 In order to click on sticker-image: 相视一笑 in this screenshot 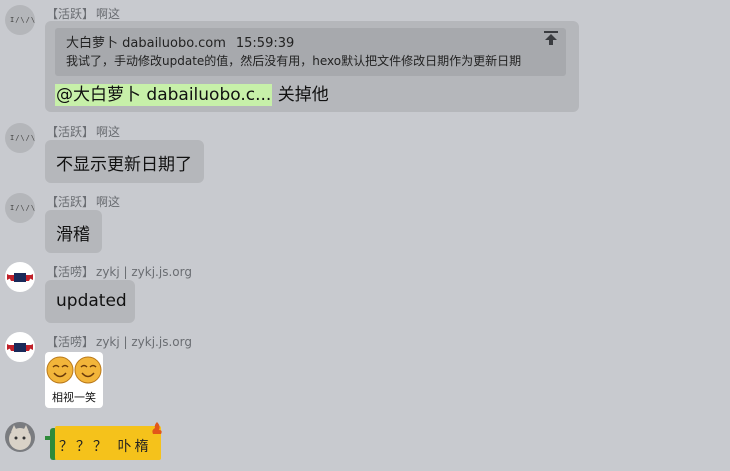, I will do `click(74, 380)`.